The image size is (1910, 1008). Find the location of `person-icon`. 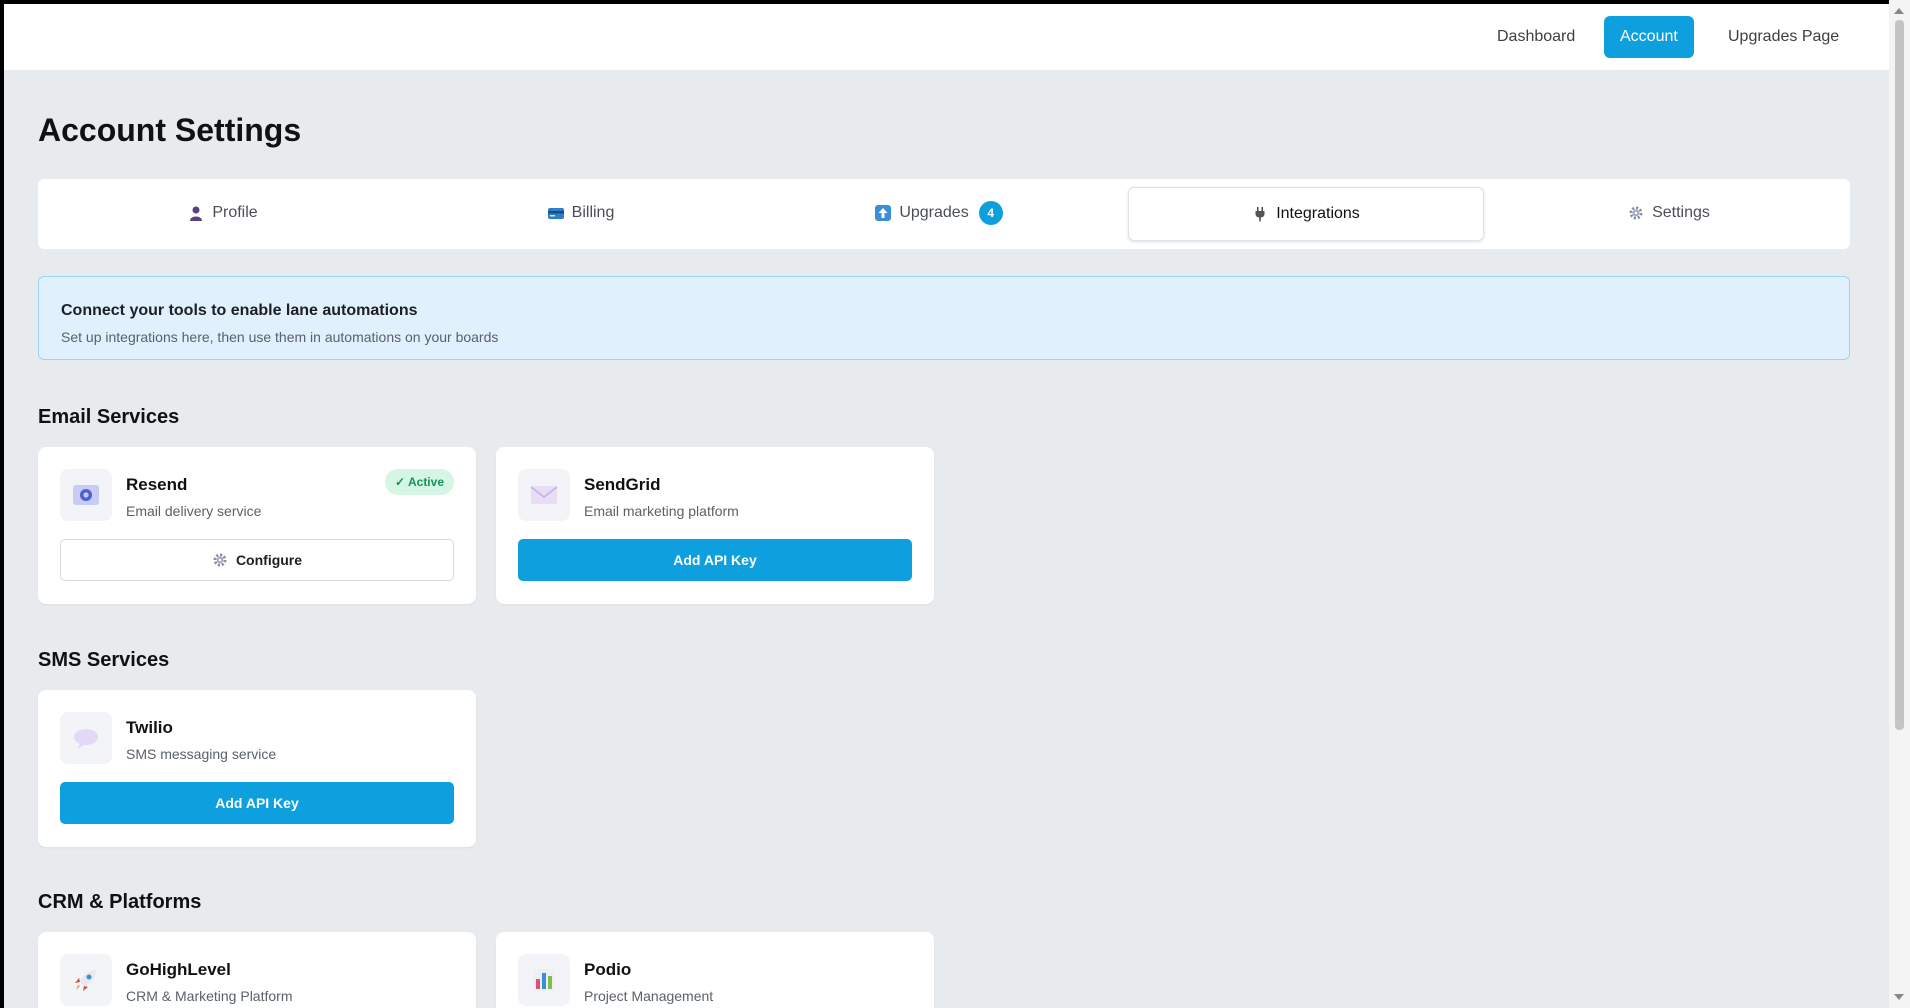

person-icon is located at coordinates (196, 213).